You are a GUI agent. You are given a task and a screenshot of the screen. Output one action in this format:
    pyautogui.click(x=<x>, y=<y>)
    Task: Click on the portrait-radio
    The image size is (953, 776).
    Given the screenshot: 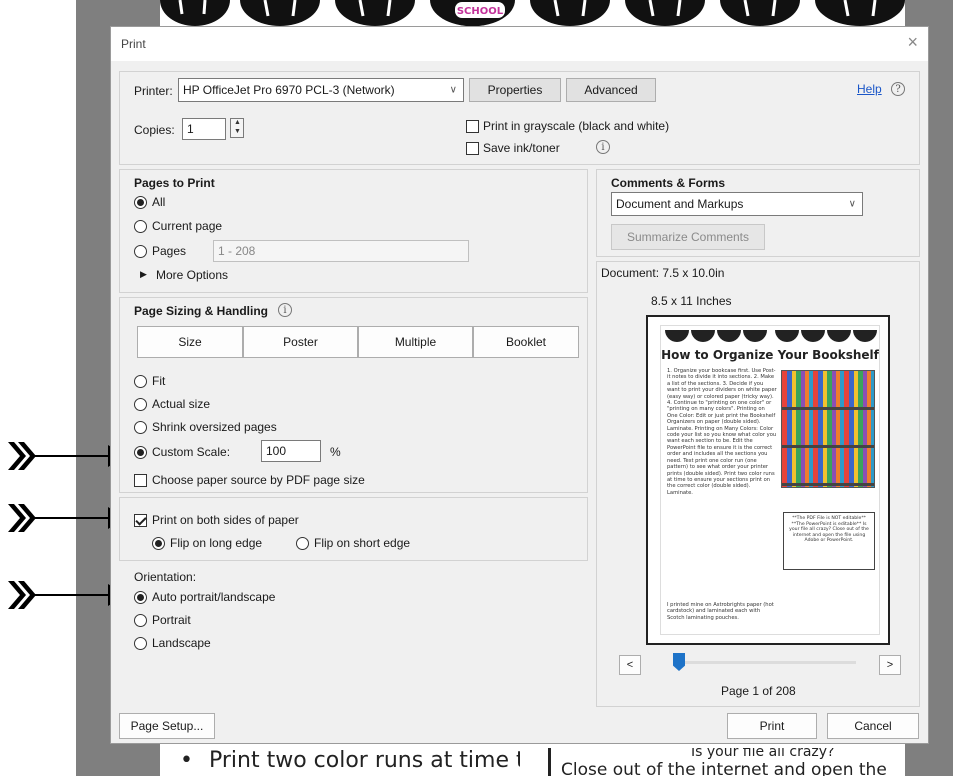 What is the action you would take?
    pyautogui.click(x=140, y=620)
    